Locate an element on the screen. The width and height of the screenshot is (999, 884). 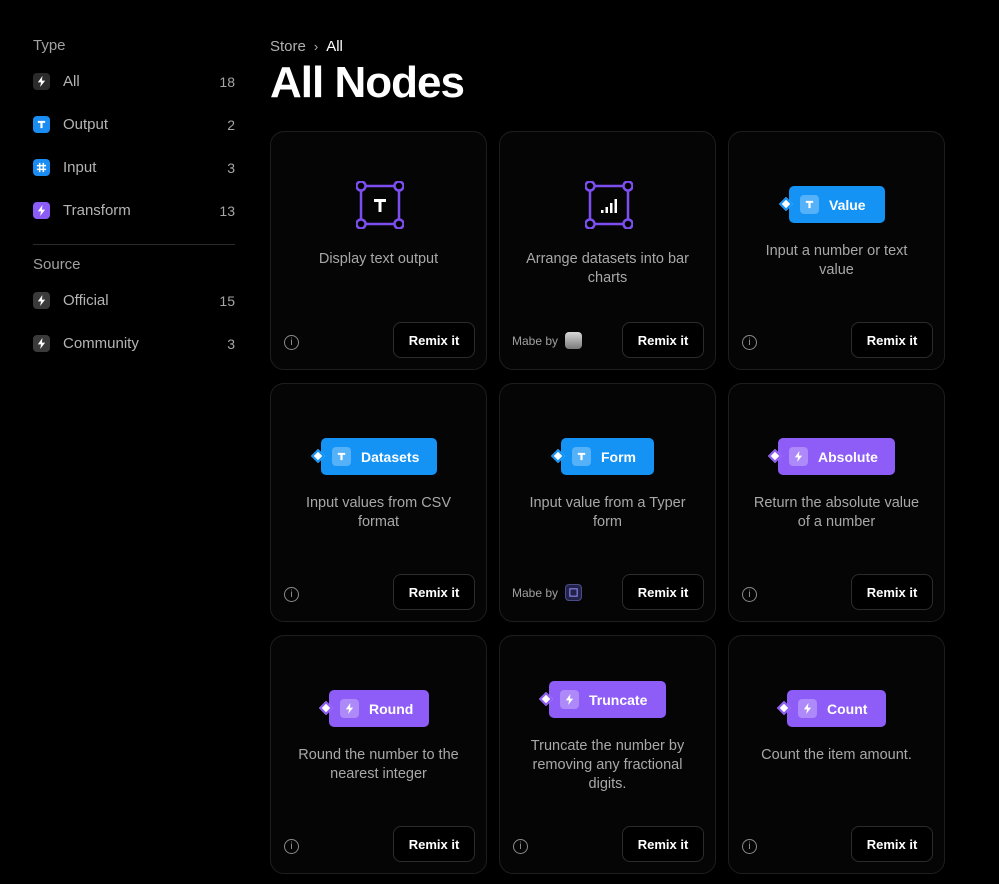
node-pill-form: Form is located at coordinates (602, 456).